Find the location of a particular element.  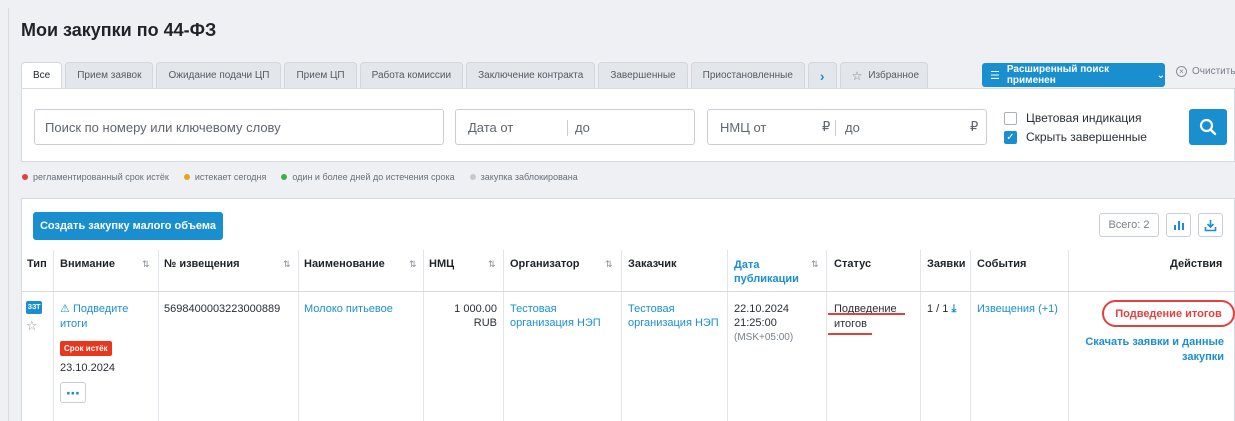

attention-link: ⚠ Подведите is located at coordinates (94, 309).